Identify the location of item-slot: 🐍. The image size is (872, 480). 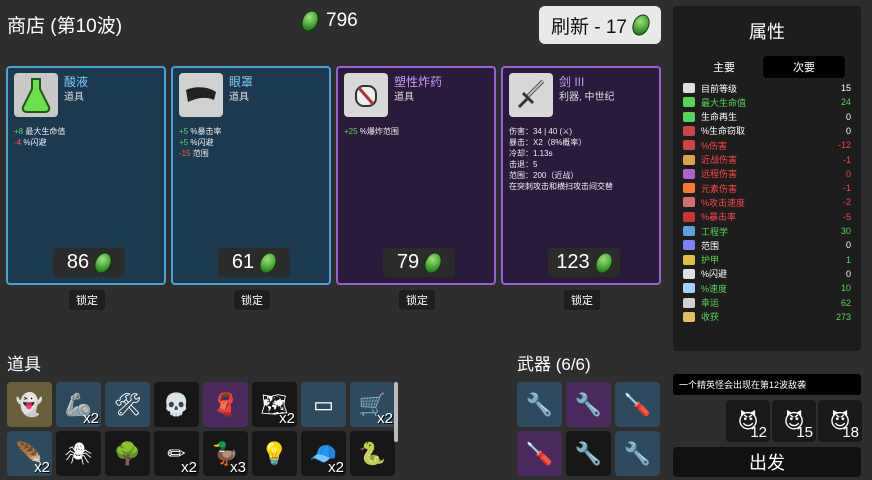
(372, 453).